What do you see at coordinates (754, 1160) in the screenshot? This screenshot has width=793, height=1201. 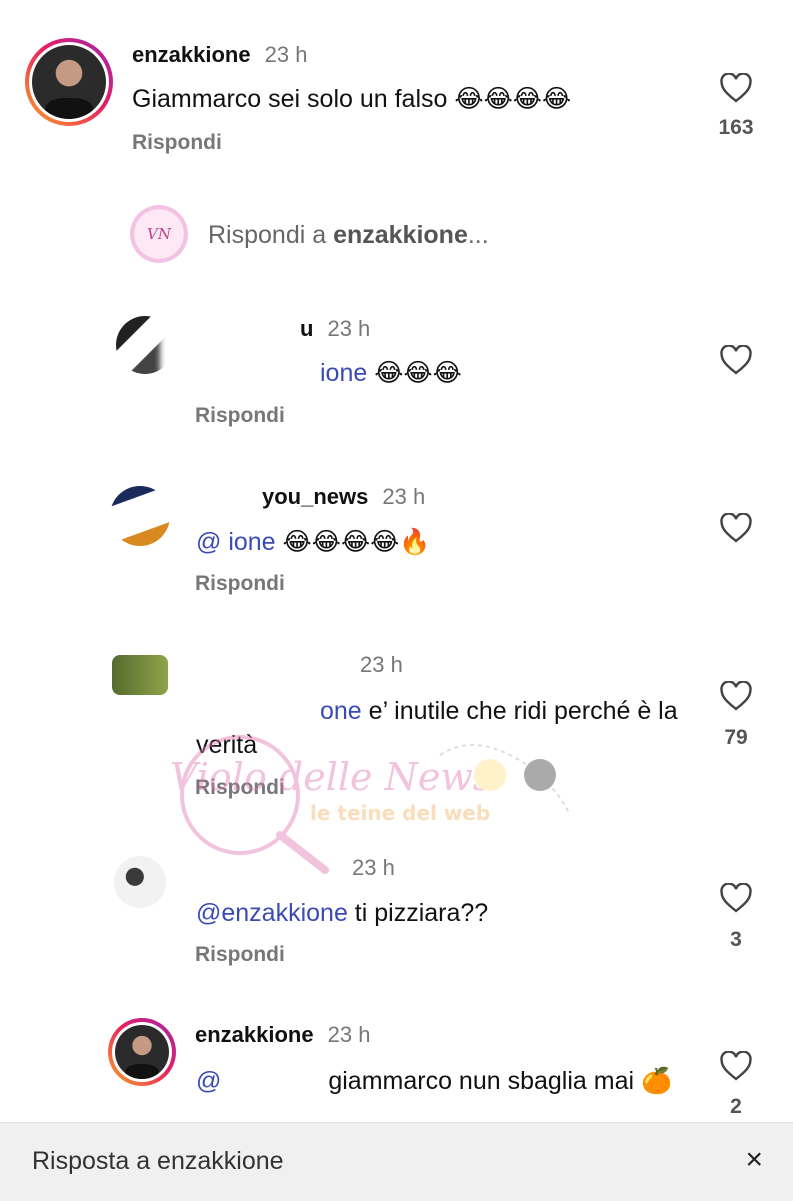 I see `close-icon: ×` at bounding box center [754, 1160].